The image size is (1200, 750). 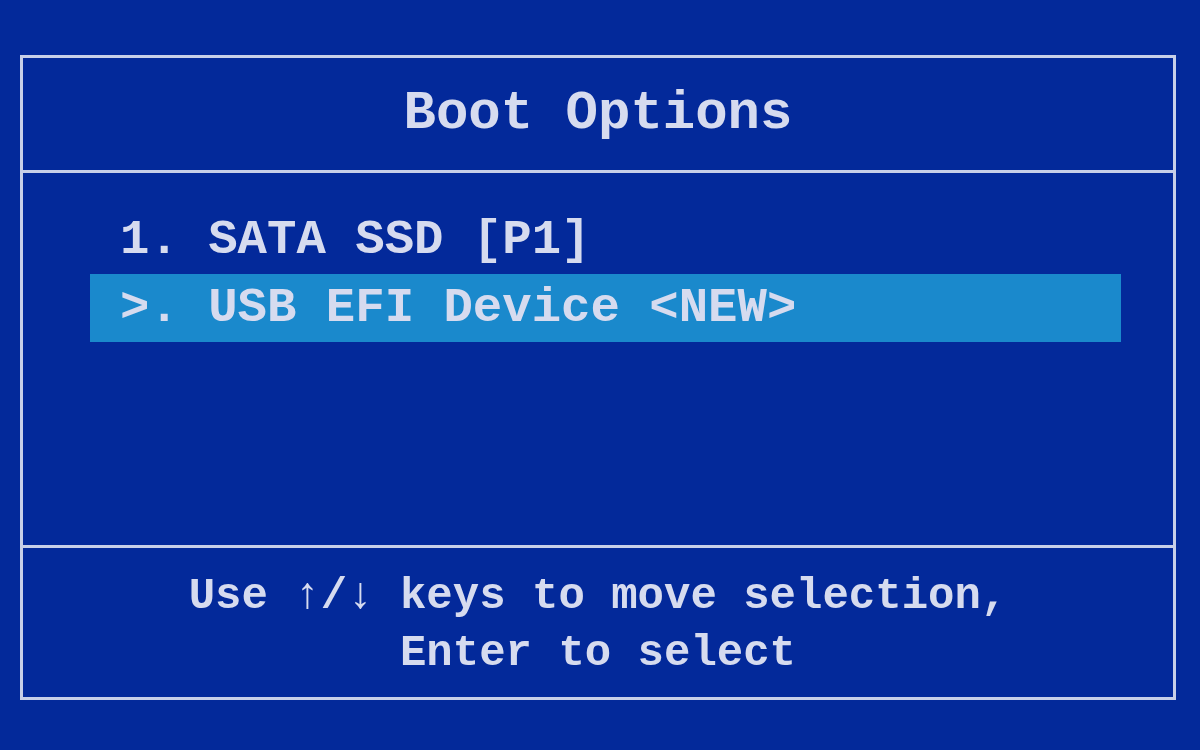 I want to click on hint-line: Enter to select, so click(x=598, y=653).